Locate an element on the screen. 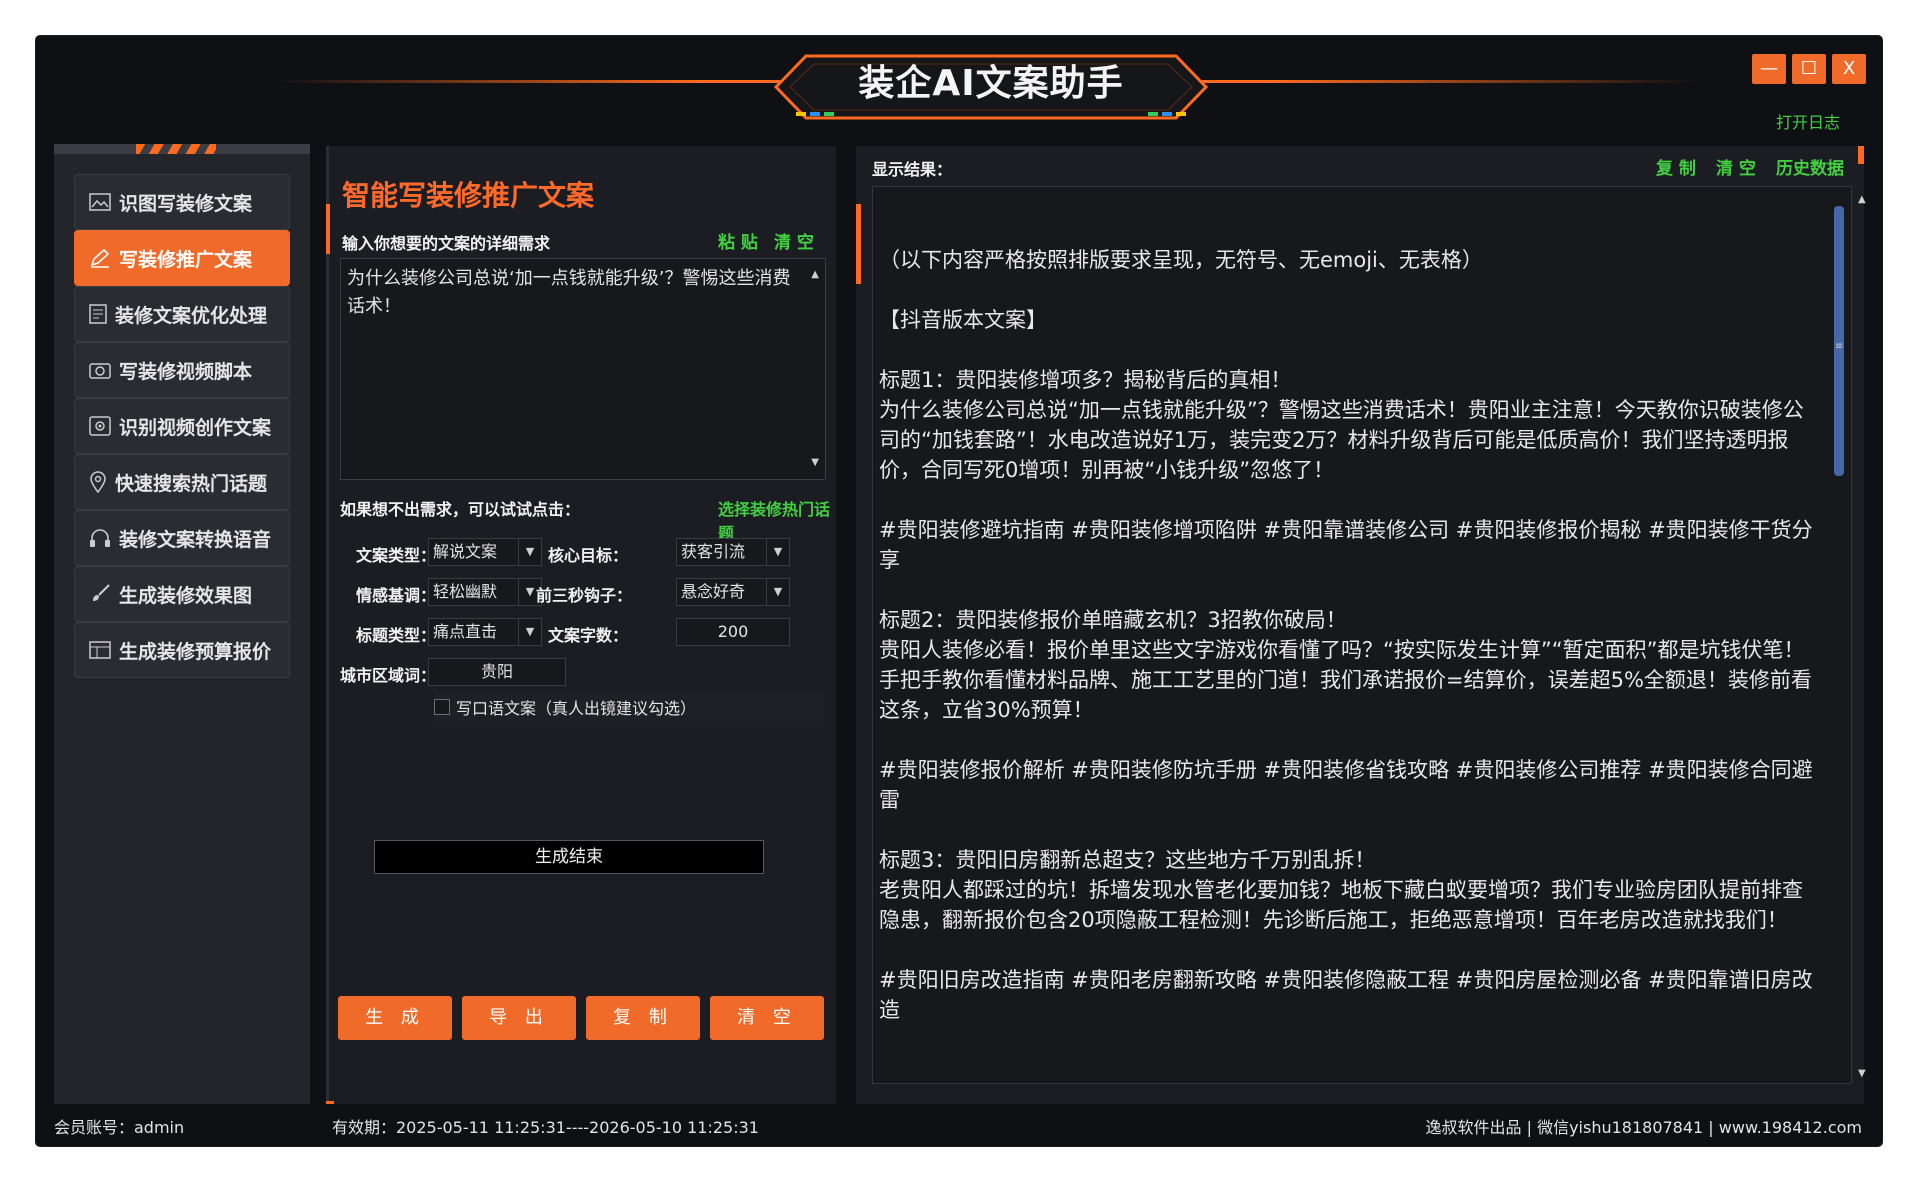  title-type-select: 痛点直击 ▼ is located at coordinates (485, 632).